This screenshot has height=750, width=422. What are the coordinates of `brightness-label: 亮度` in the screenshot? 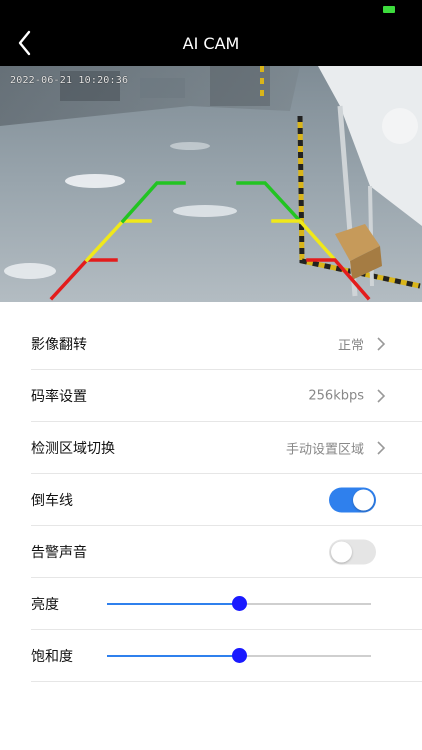 It's located at (45, 604).